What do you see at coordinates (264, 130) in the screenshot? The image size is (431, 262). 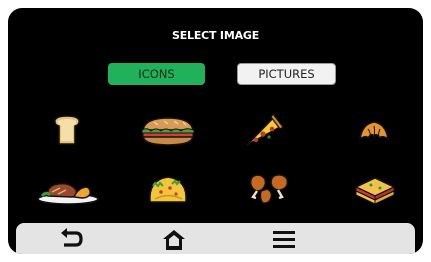 I see `pizza-slice-icon` at bounding box center [264, 130].